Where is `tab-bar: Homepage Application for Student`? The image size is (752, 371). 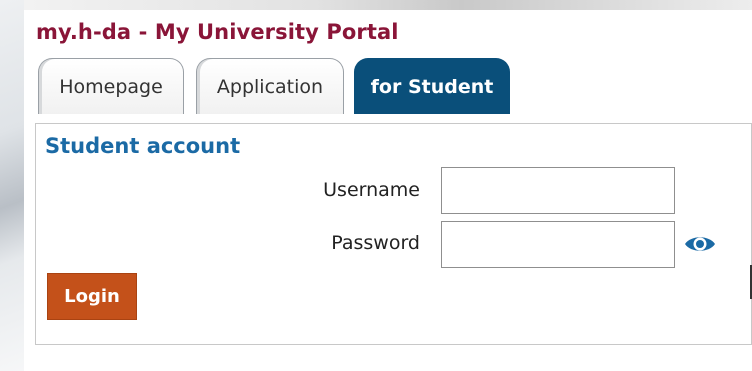 tab-bar: Homepage Application for Student is located at coordinates (278, 87).